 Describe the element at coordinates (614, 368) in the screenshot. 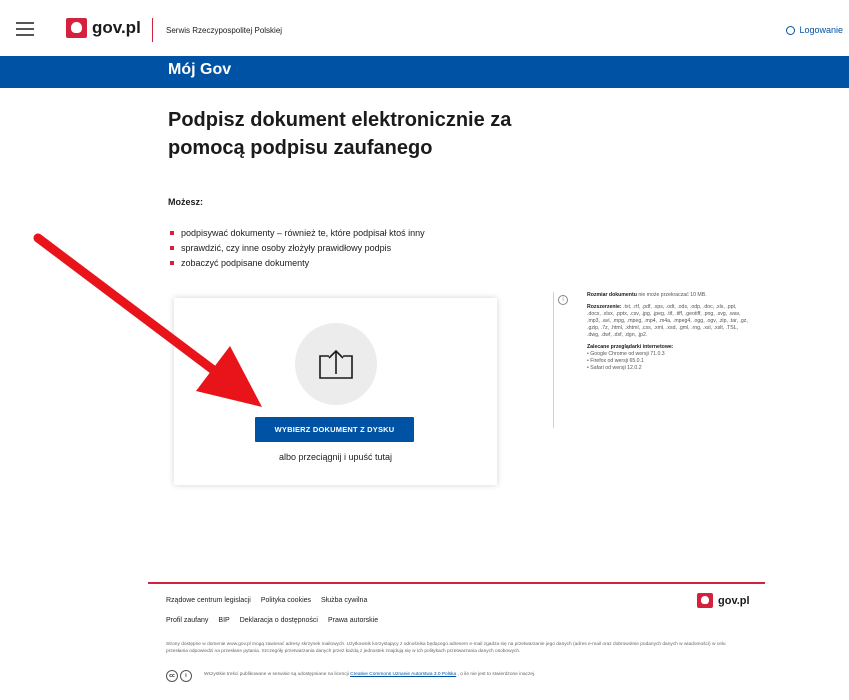

I see `browser-item: • Safari od wersji 12.0.2` at that location.